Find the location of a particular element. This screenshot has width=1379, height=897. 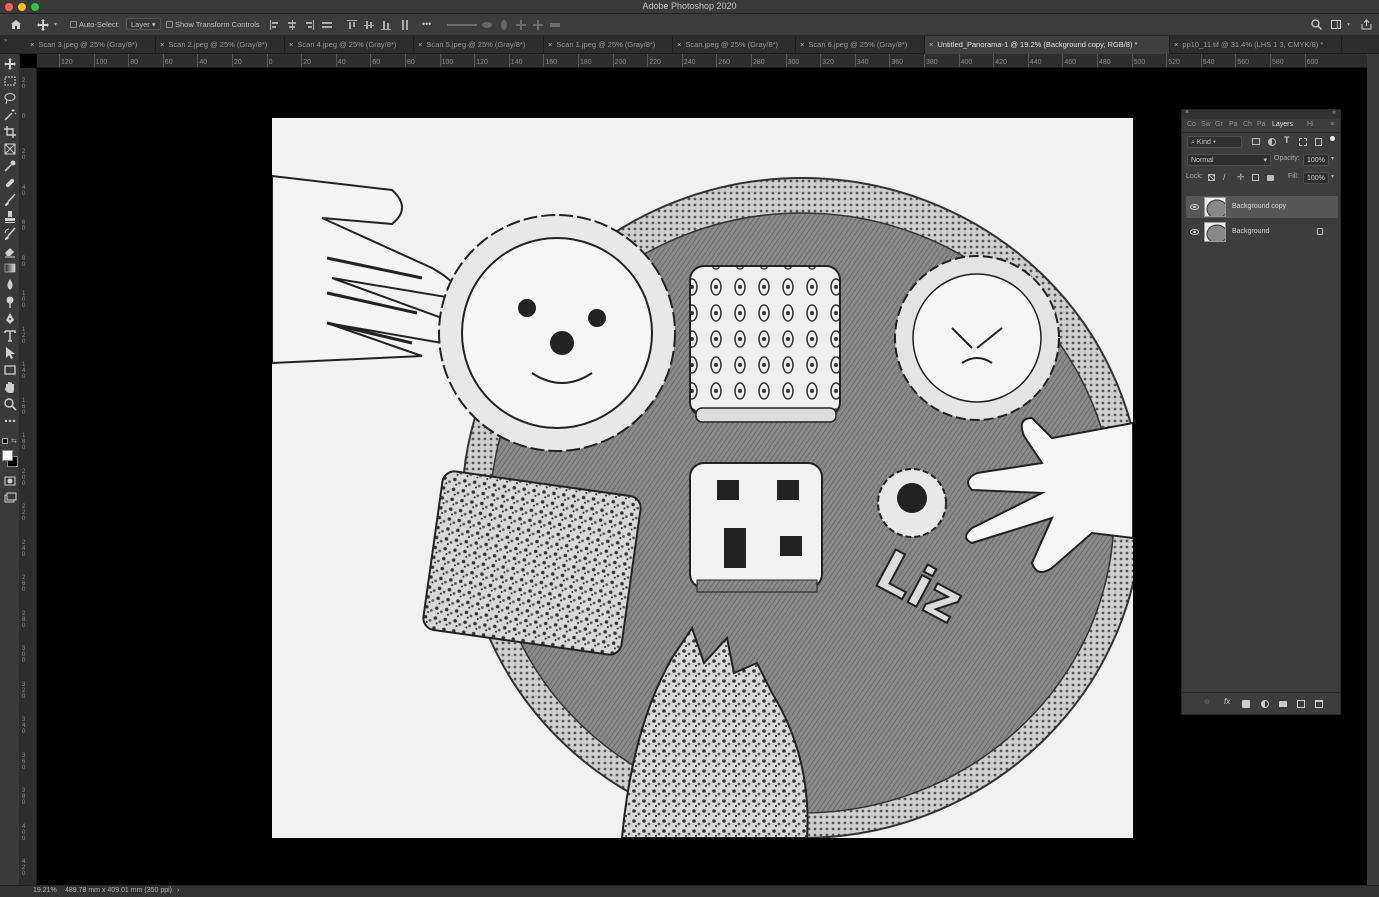

document-tab: × Scan 6.jpeg @ 25% (Gray/8*) is located at coordinates (860, 45).